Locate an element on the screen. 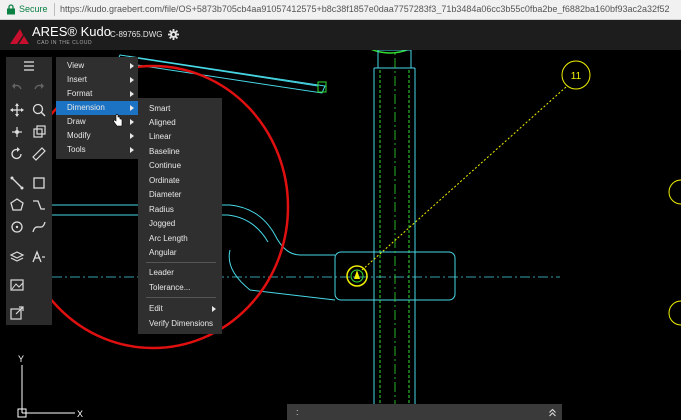  submenu-item-continue: Continue is located at coordinates (165, 165).